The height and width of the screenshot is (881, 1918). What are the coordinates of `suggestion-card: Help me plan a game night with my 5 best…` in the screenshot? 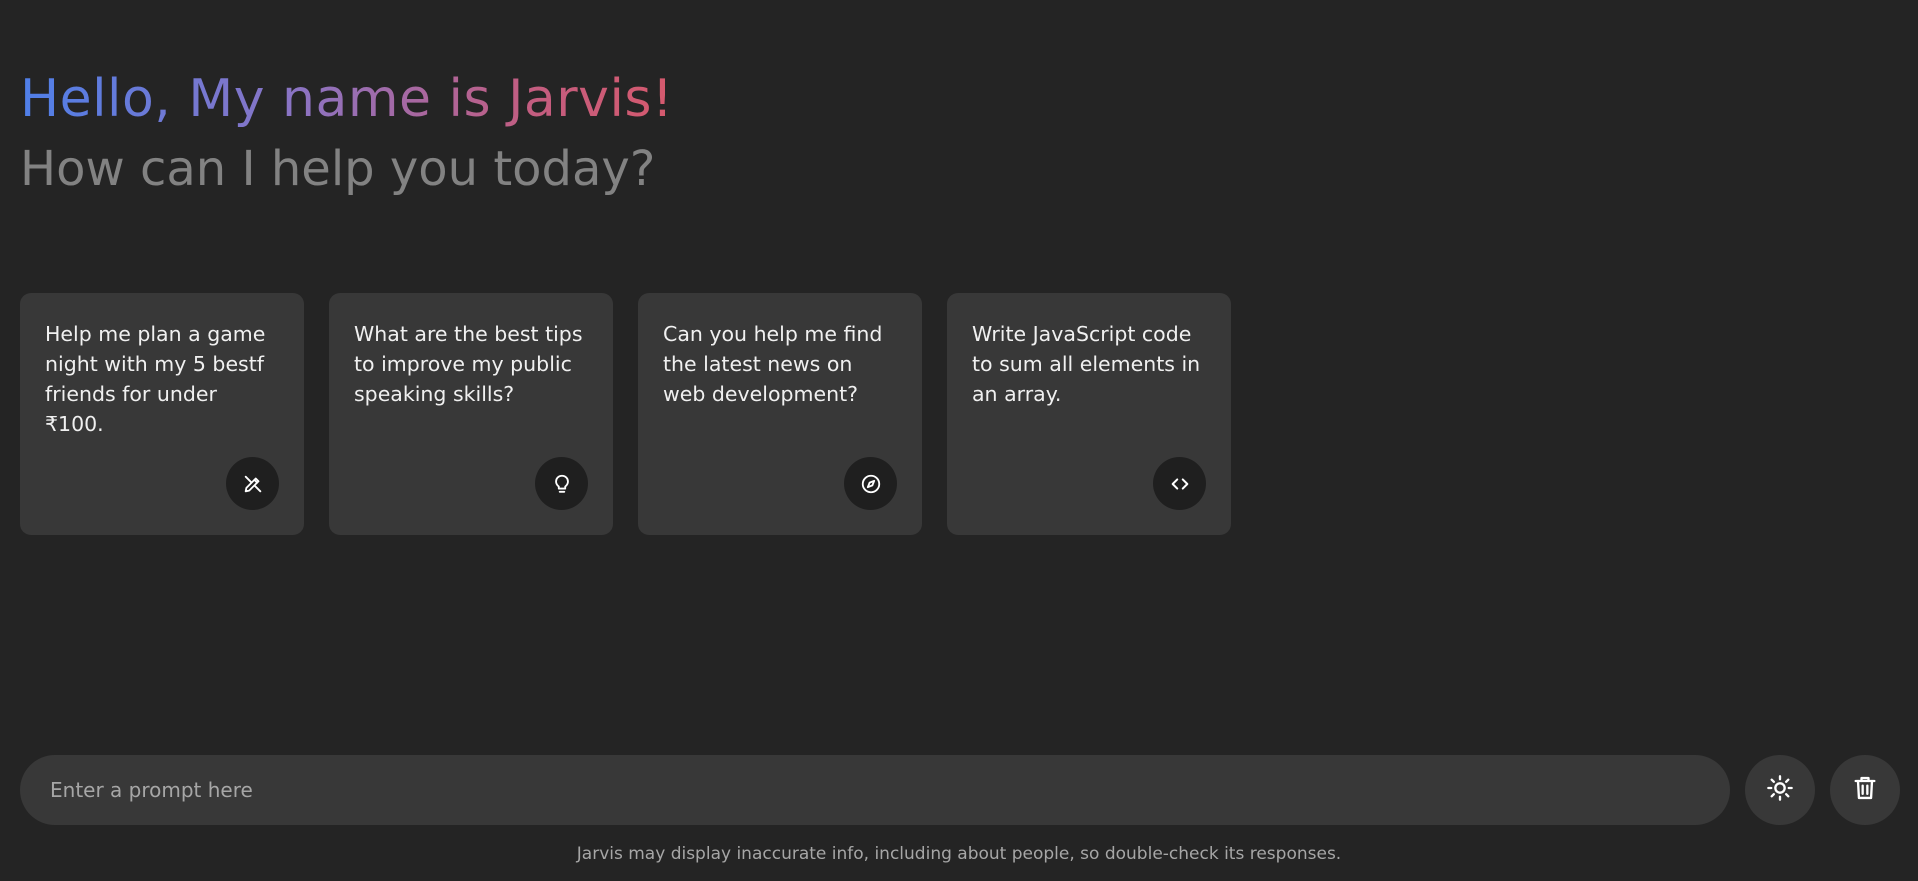 It's located at (162, 414).